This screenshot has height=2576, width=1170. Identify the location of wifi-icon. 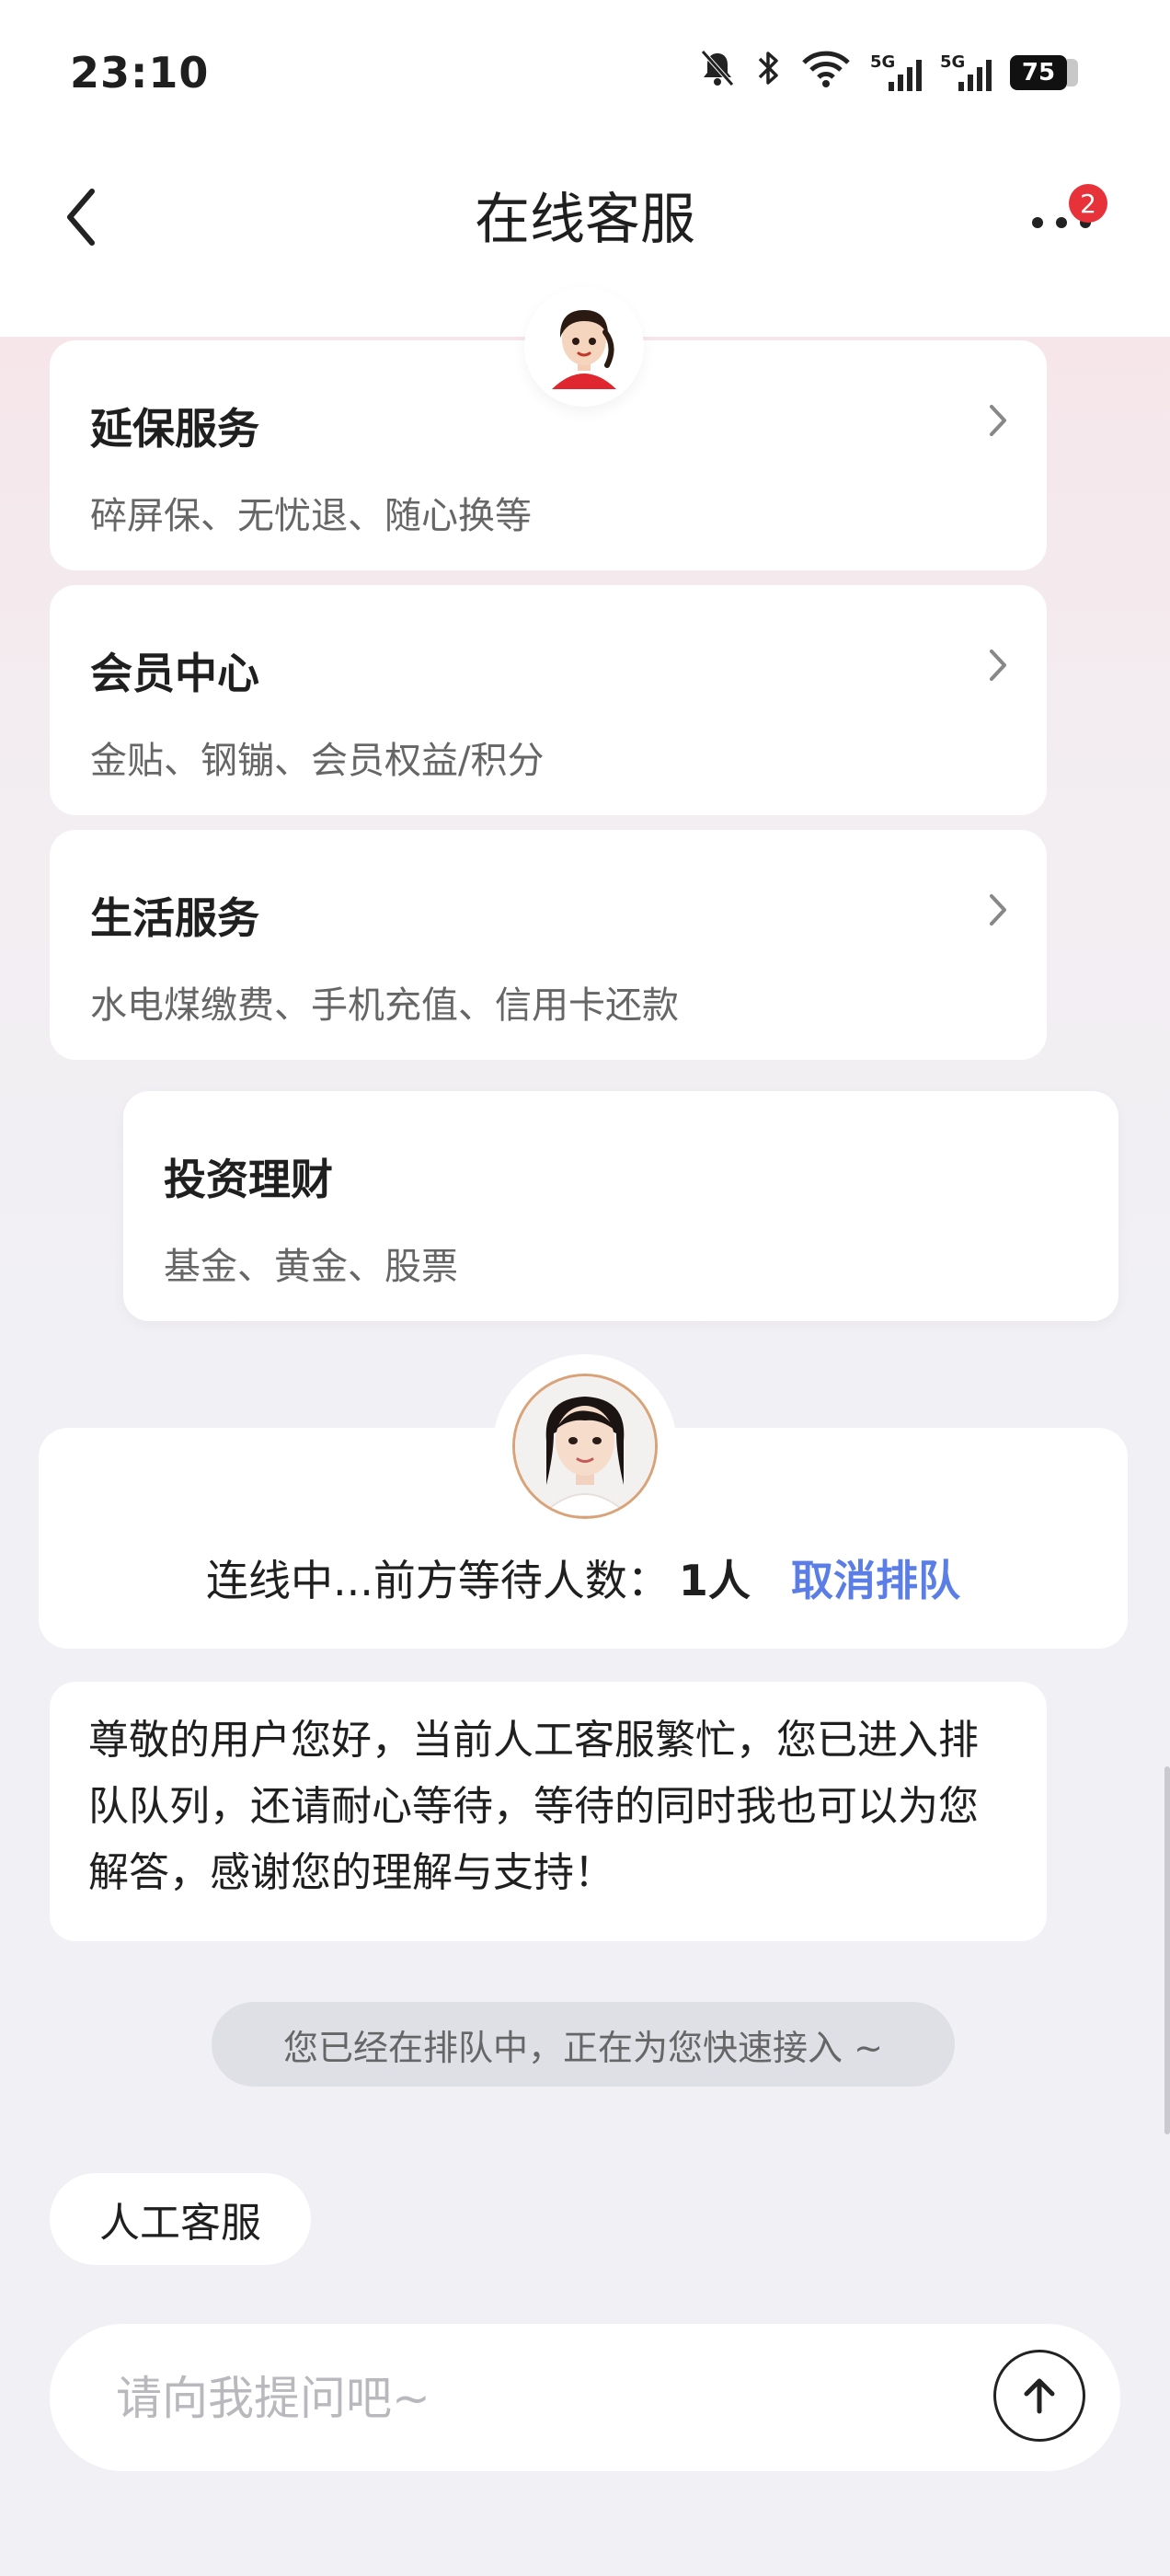
(826, 72).